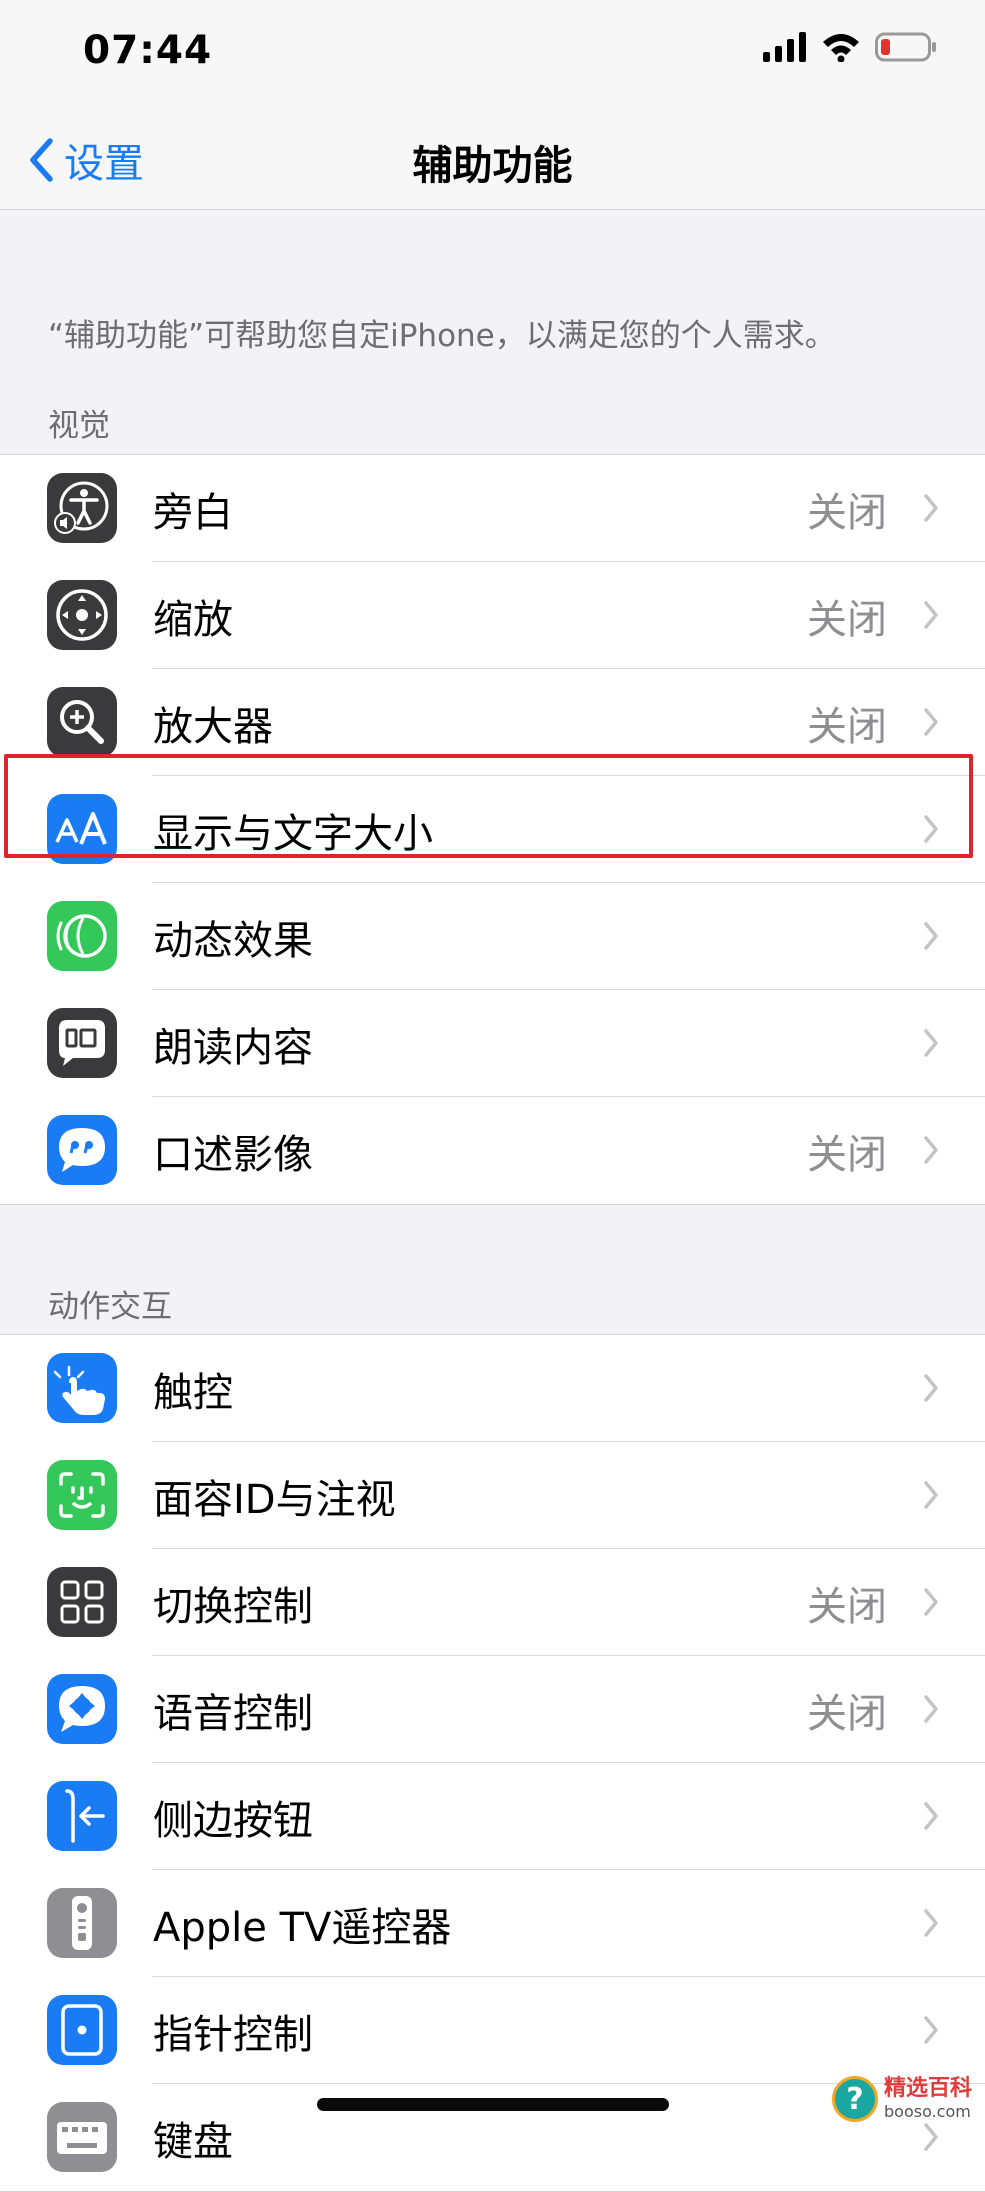 The image size is (985, 2192). What do you see at coordinates (492, 1388) in the screenshot?
I see `row-touch: 触控` at bounding box center [492, 1388].